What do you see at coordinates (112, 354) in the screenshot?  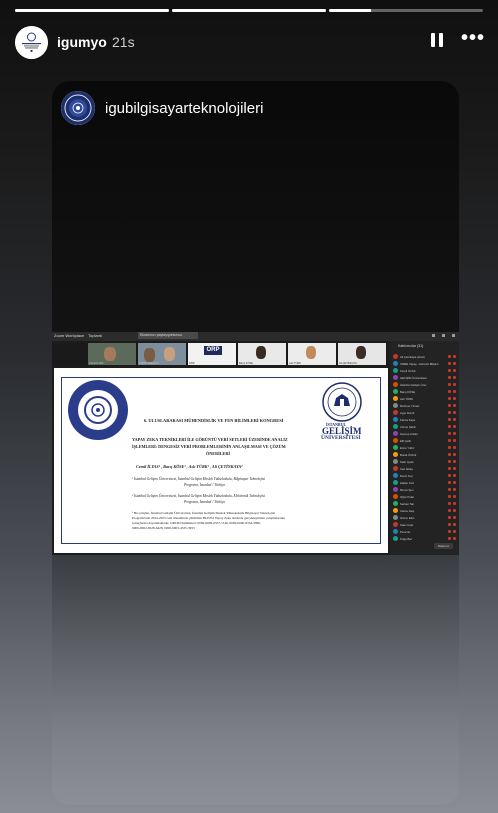 I see `video-tile: Cemil İLYAS` at bounding box center [112, 354].